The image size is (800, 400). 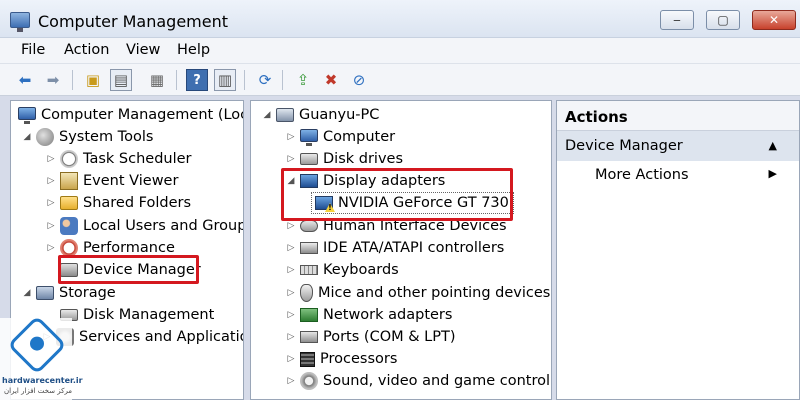 What do you see at coordinates (359, 359) in the screenshot?
I see `tree-label: Processors` at bounding box center [359, 359].